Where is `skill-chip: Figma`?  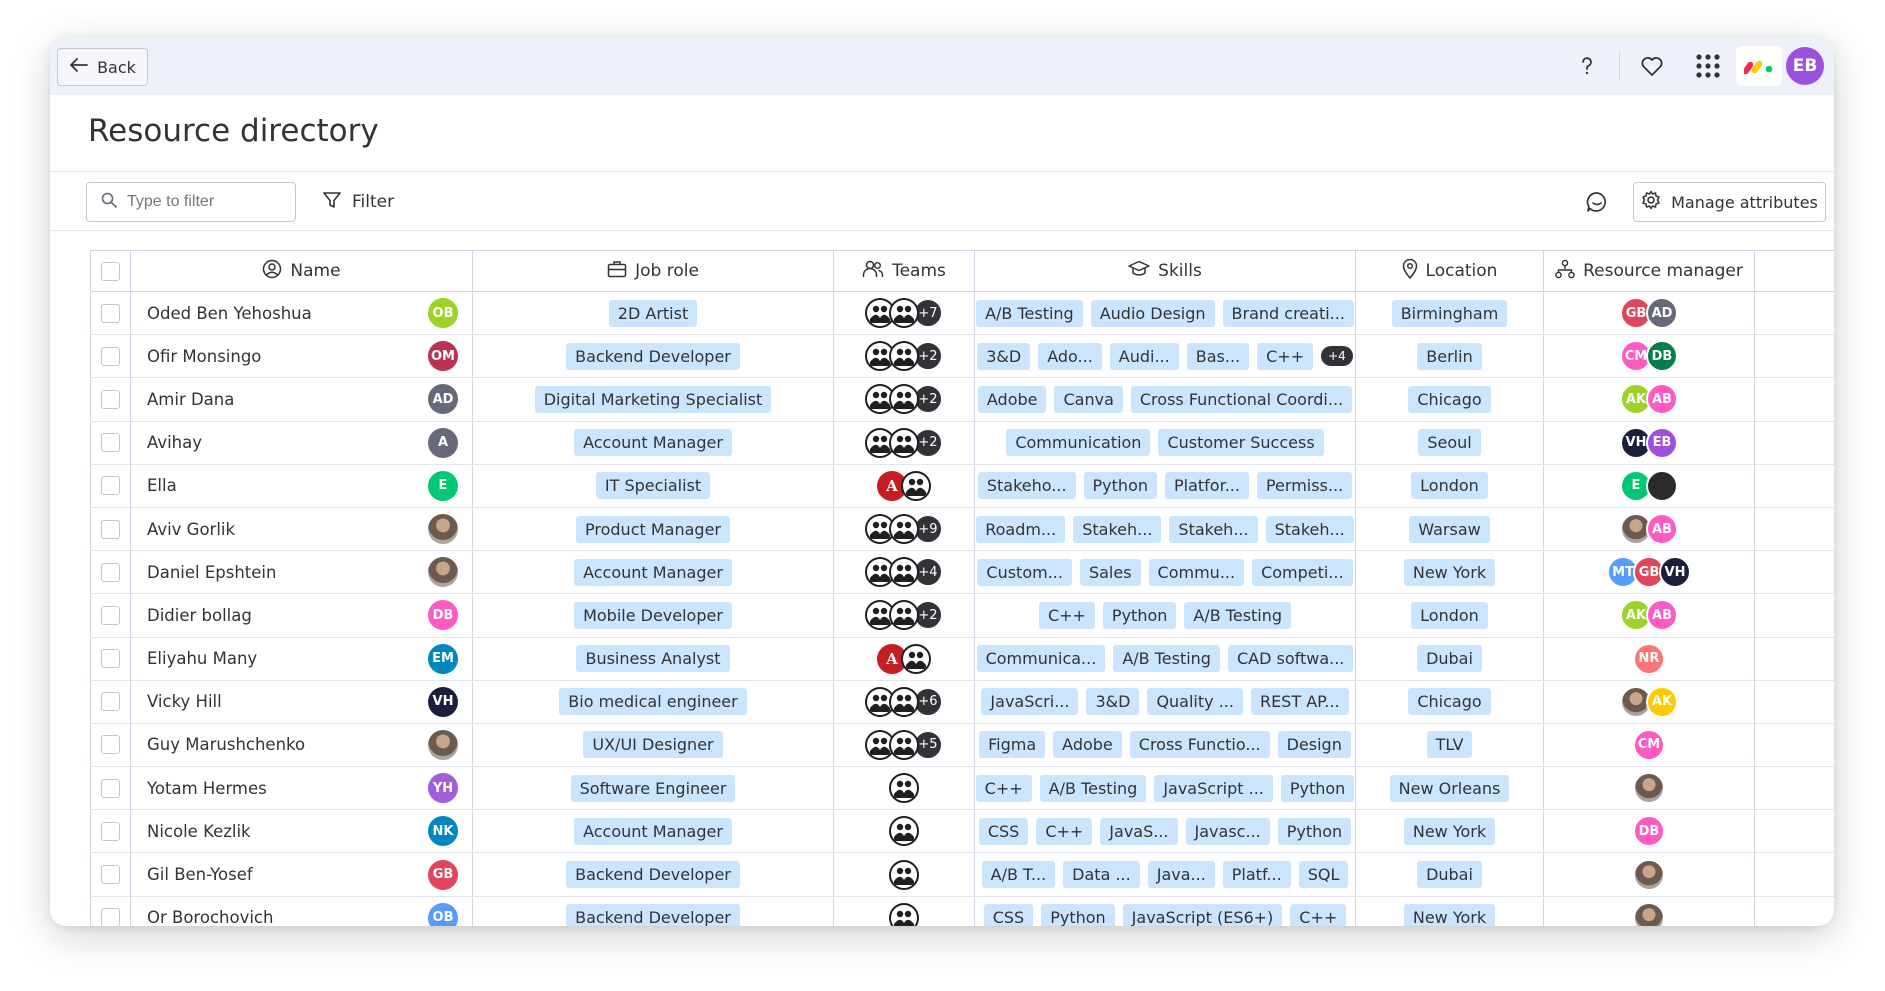 skill-chip: Figma is located at coordinates (1012, 745).